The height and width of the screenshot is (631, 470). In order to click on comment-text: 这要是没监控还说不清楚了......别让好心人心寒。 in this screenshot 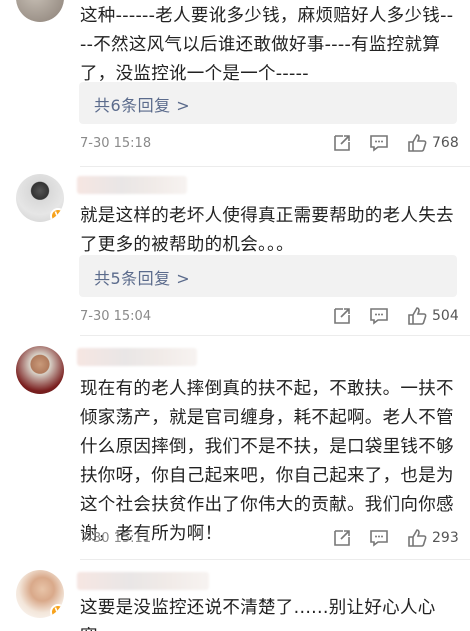, I will do `click(258, 614)`.